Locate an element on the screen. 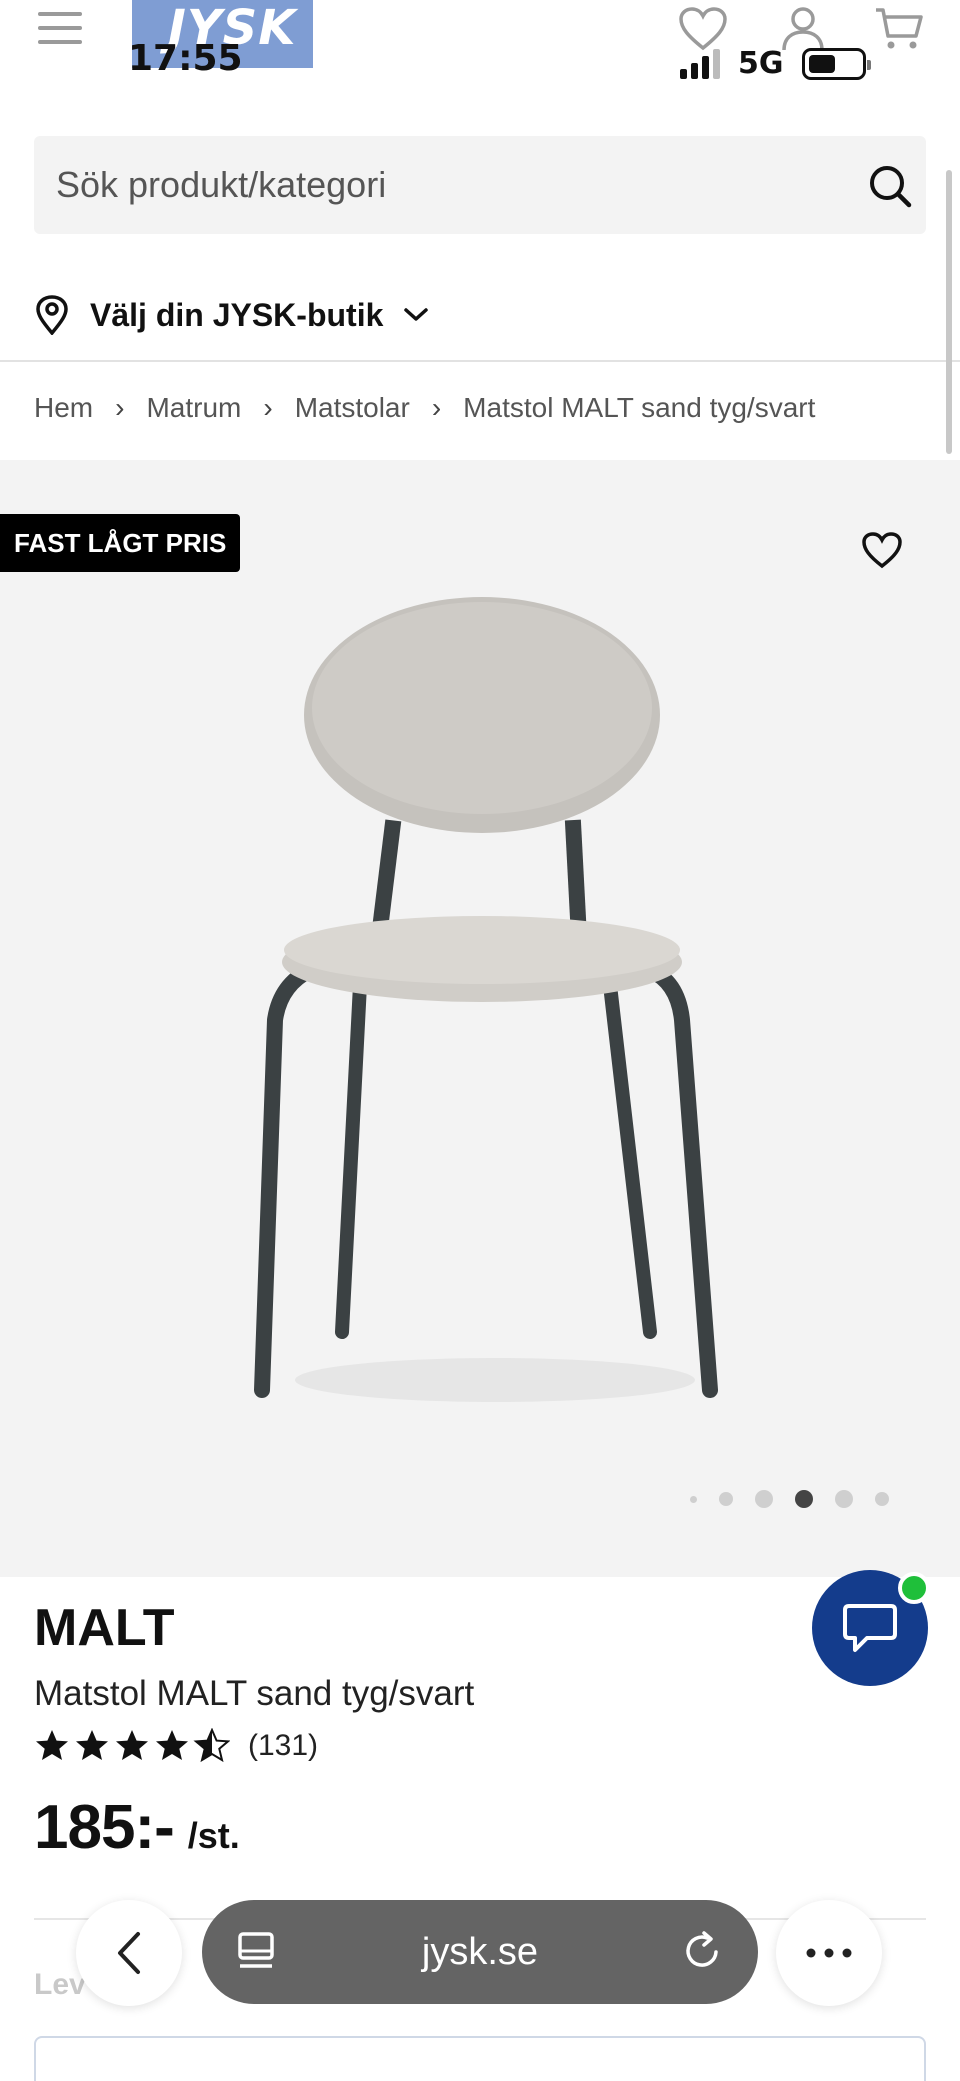 The height and width of the screenshot is (2081, 960). chat-button is located at coordinates (871, 1628).